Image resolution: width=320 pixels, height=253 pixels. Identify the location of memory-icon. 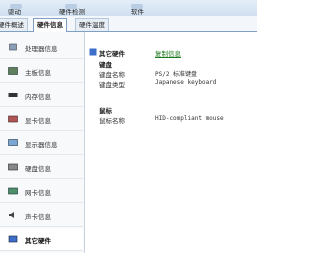
(13, 95).